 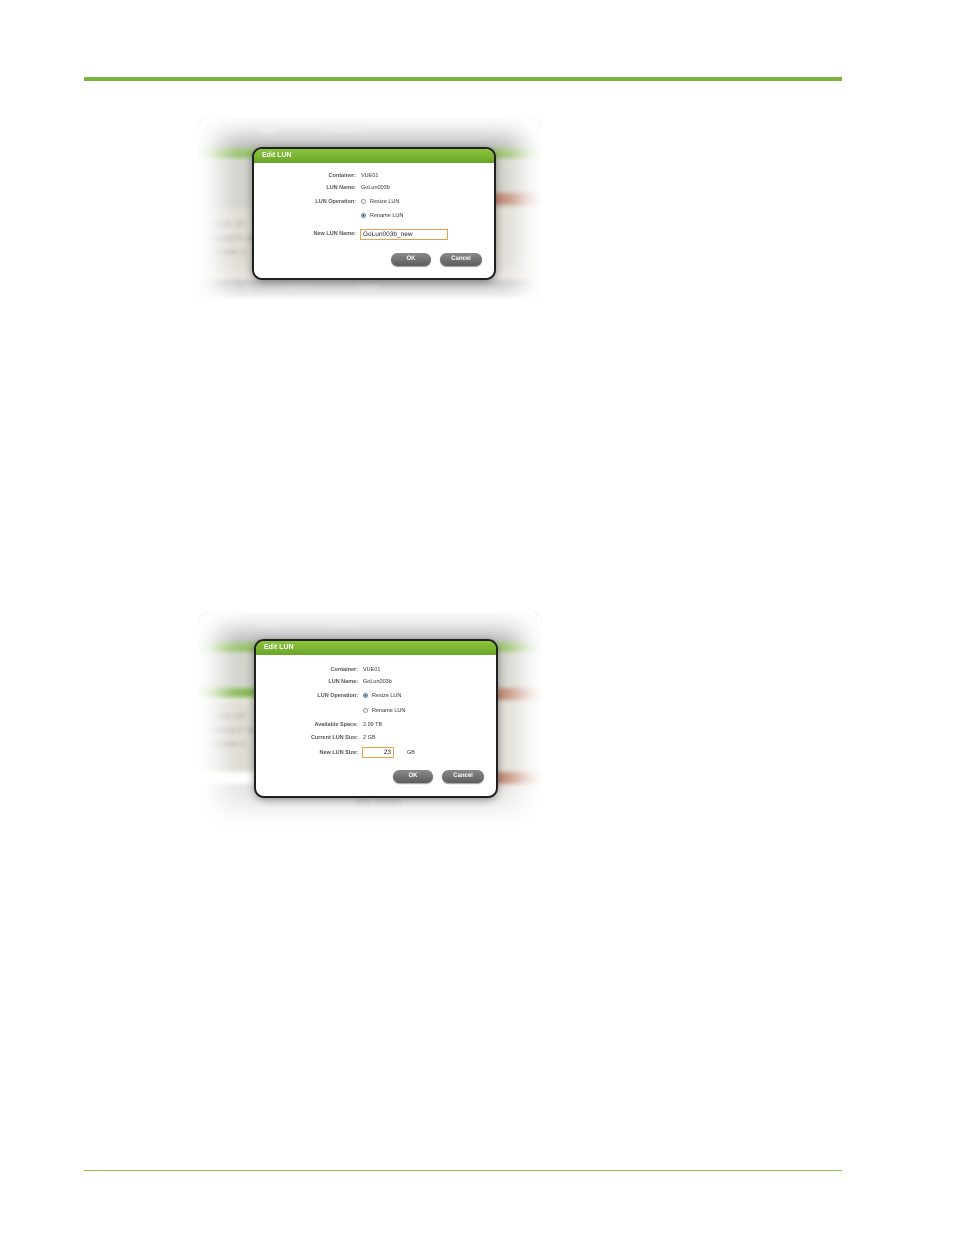 What do you see at coordinates (334, 738) in the screenshot?
I see `current-size-label: Current LUN Size:` at bounding box center [334, 738].